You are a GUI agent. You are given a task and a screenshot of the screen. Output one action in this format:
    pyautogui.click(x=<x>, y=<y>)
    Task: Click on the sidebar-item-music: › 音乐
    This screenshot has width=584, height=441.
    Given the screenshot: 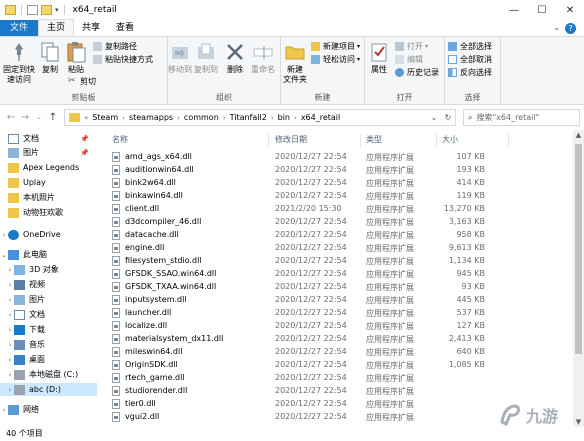 What is the action you would take?
    pyautogui.click(x=48, y=344)
    